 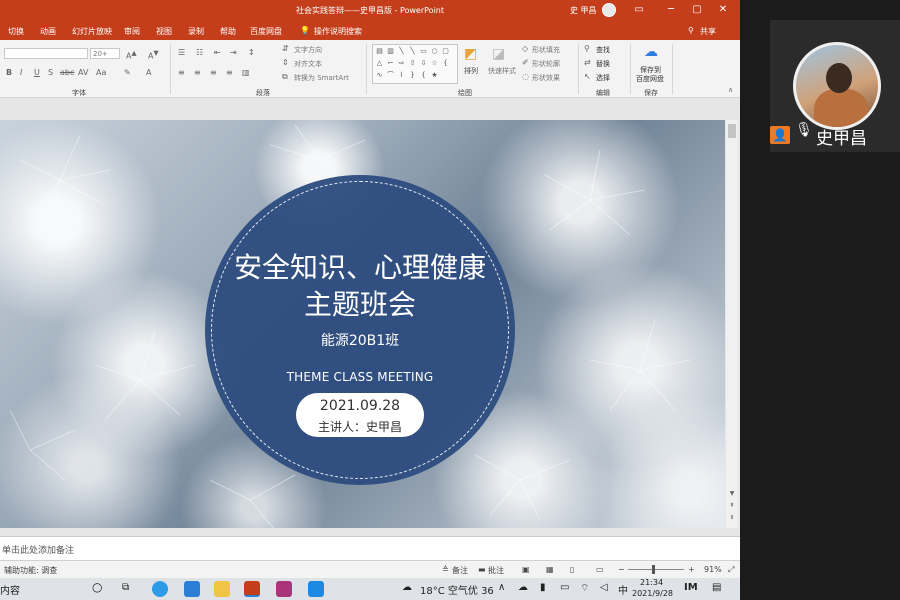 I want to click on align-center-icon: ≡, so click(x=197, y=72).